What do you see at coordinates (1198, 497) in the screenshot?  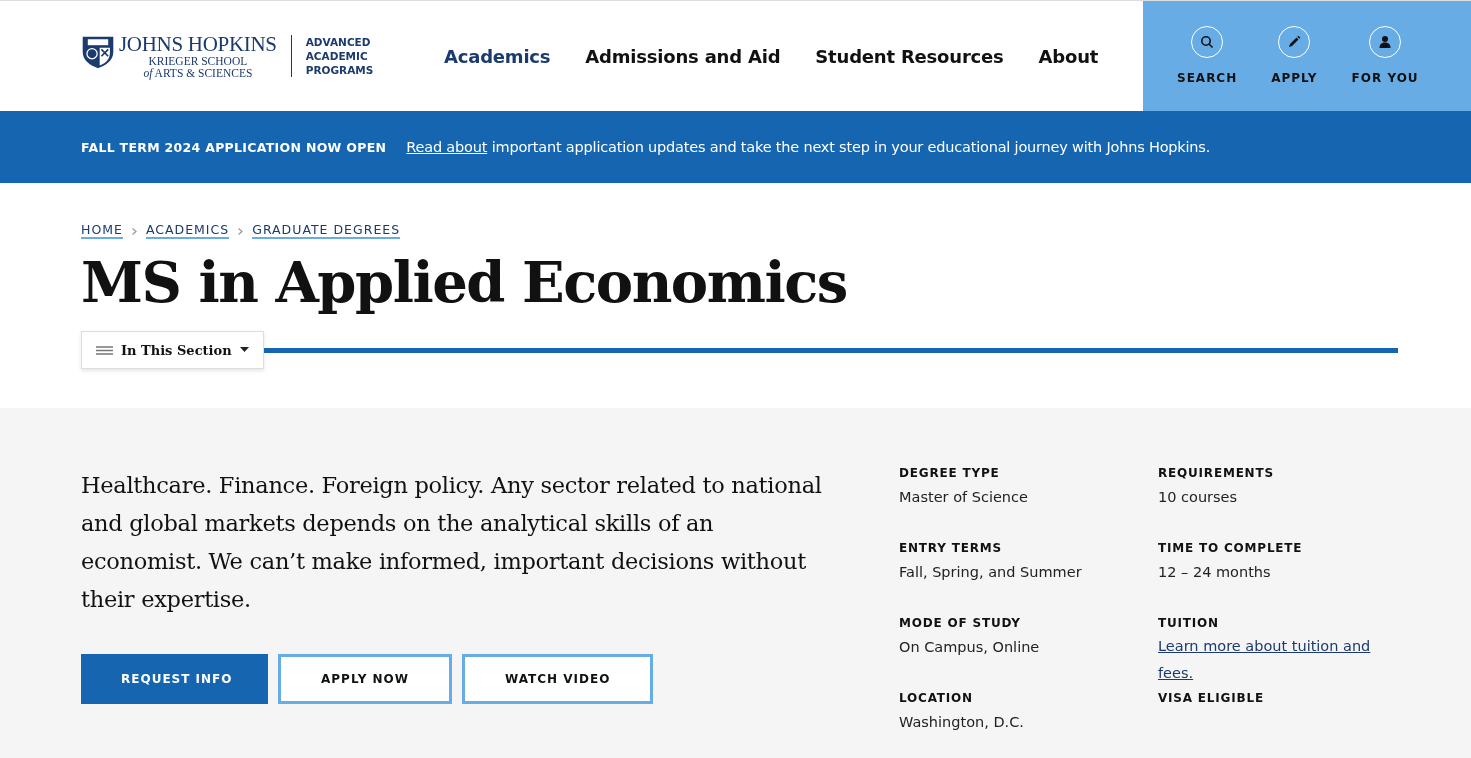 I see `fact-value: 10 courses` at bounding box center [1198, 497].